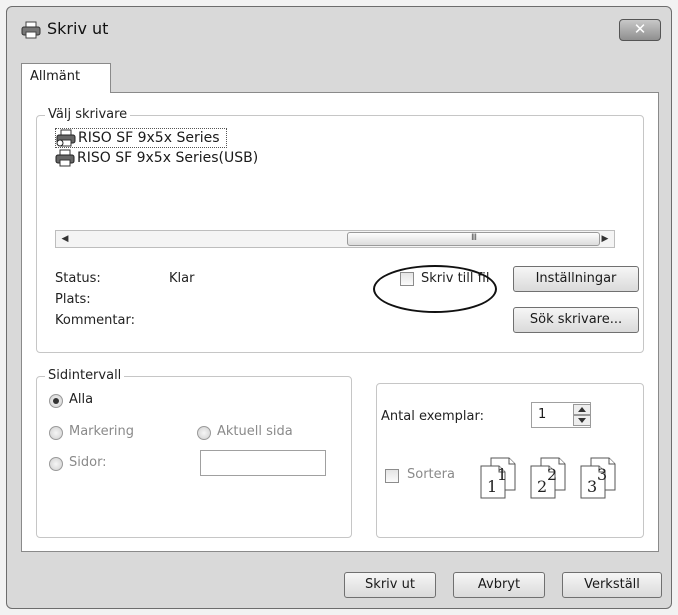  I want to click on printer-item-riso: RISO SF 9x5x Series, so click(141, 138).